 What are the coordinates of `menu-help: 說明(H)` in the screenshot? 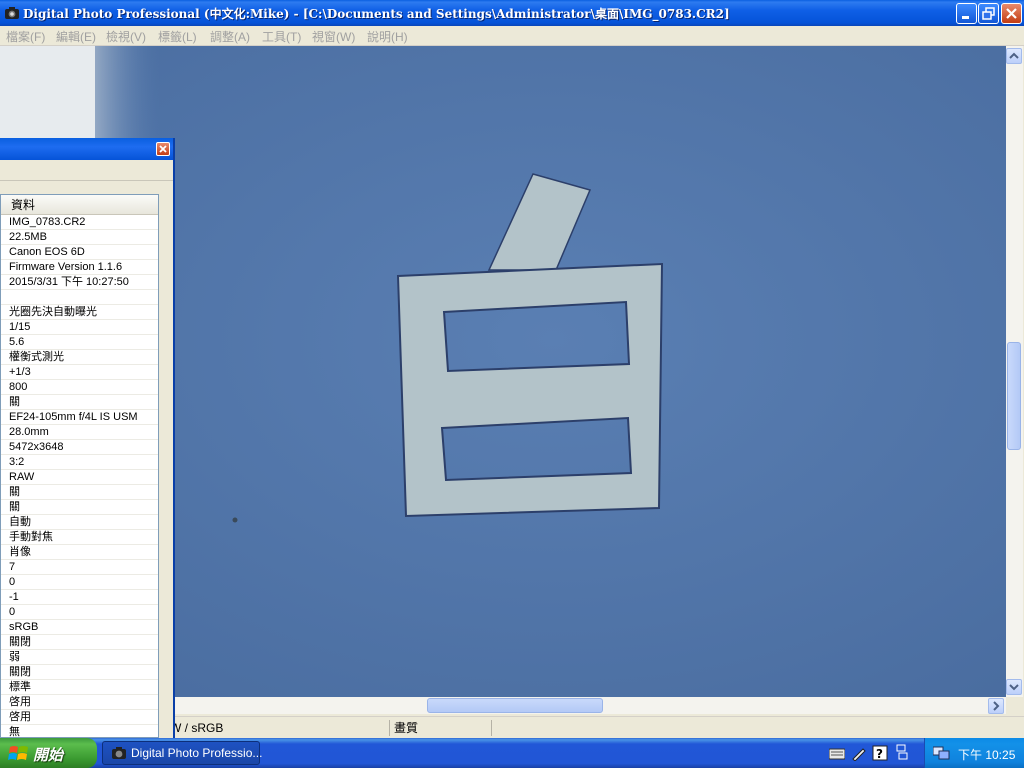 It's located at (387, 36).